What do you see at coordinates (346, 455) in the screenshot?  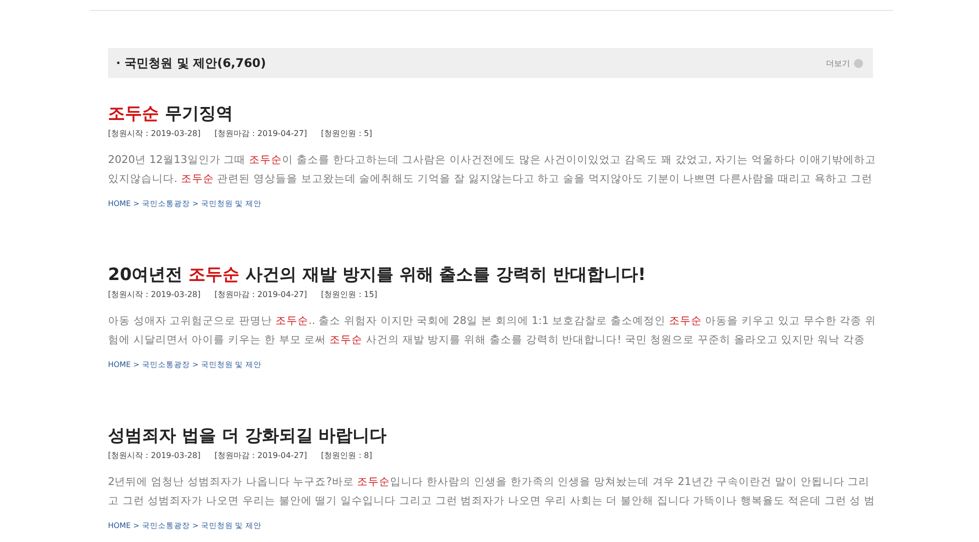 I see `petition-meta: [청원인원 : 8]` at bounding box center [346, 455].